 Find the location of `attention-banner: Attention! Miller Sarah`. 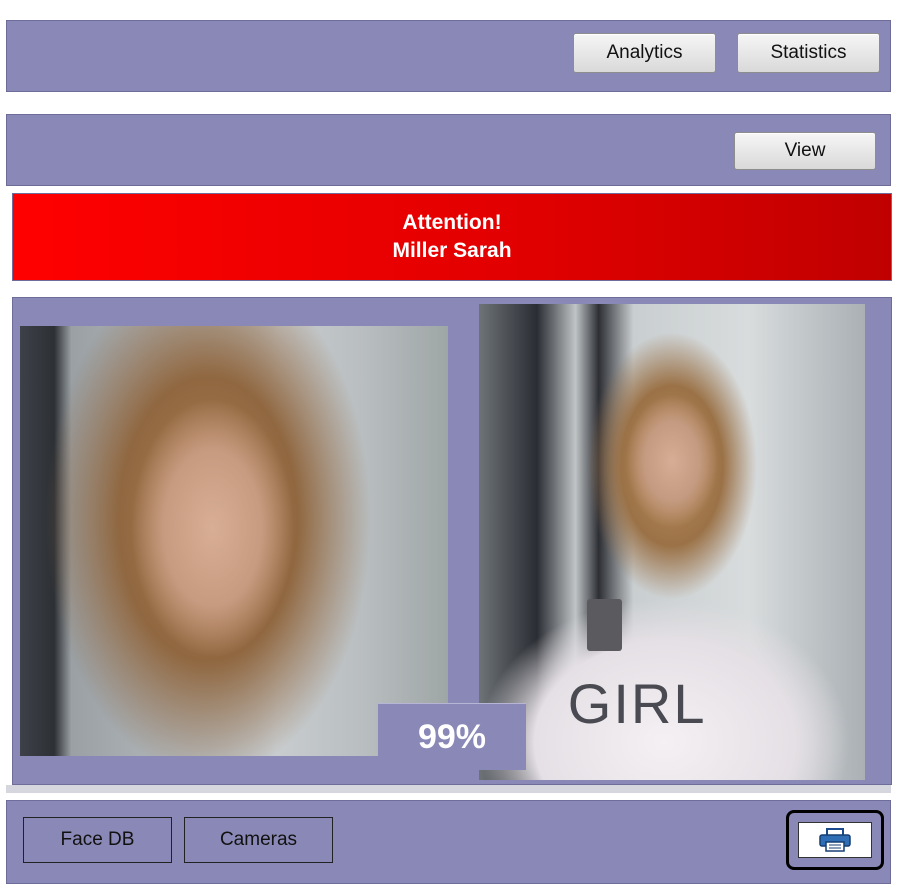

attention-banner: Attention! Miller Sarah is located at coordinates (452, 237).